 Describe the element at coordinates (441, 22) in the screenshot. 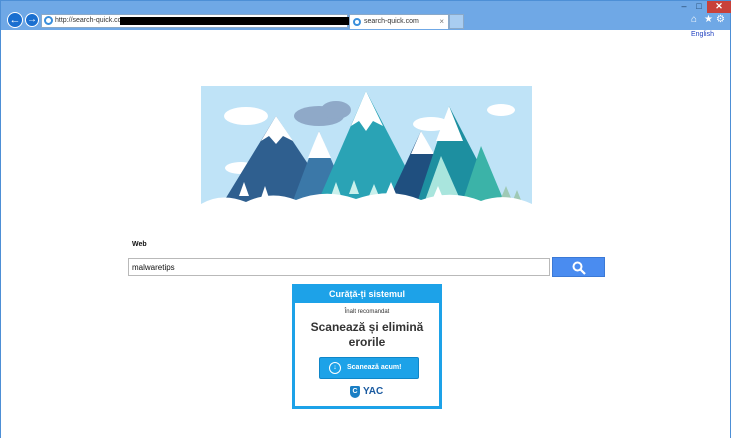

I see `tab-close-icon: ×` at that location.